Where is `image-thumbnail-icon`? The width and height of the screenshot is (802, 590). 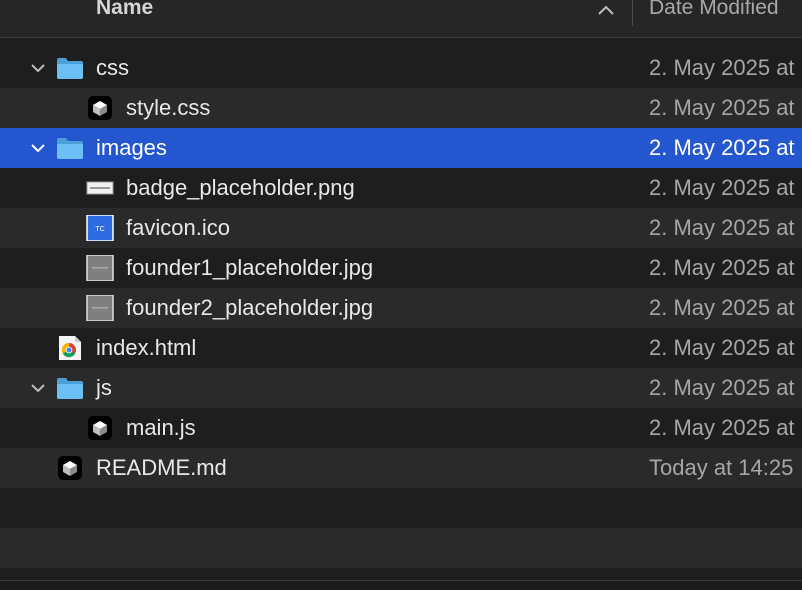
image-thumbnail-icon is located at coordinates (100, 188).